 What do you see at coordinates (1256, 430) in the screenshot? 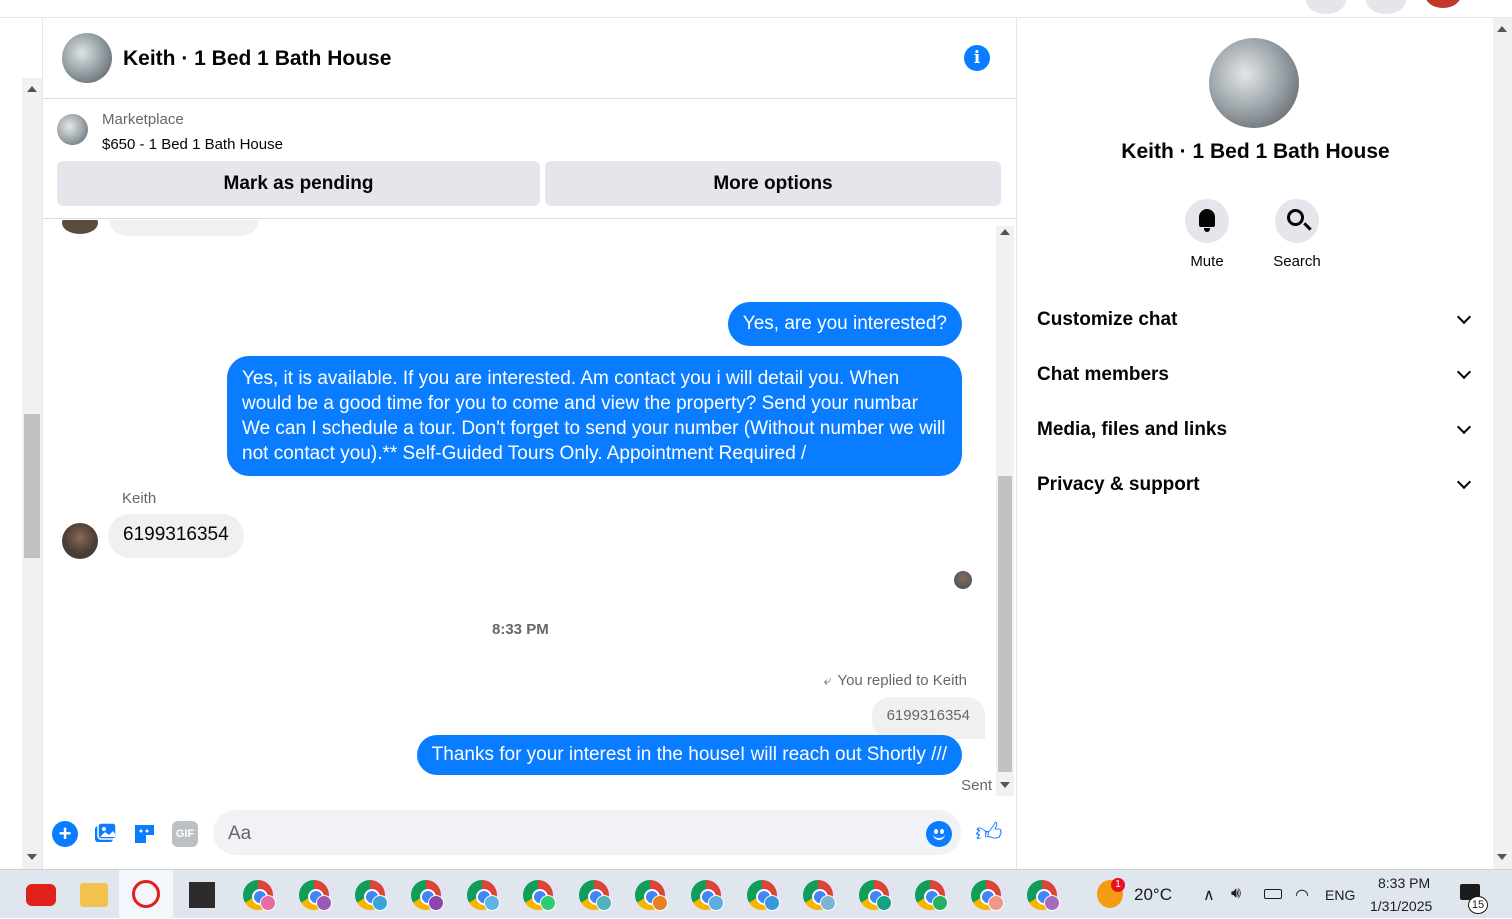
I see `section-media-files-links: Media, files and links` at bounding box center [1256, 430].